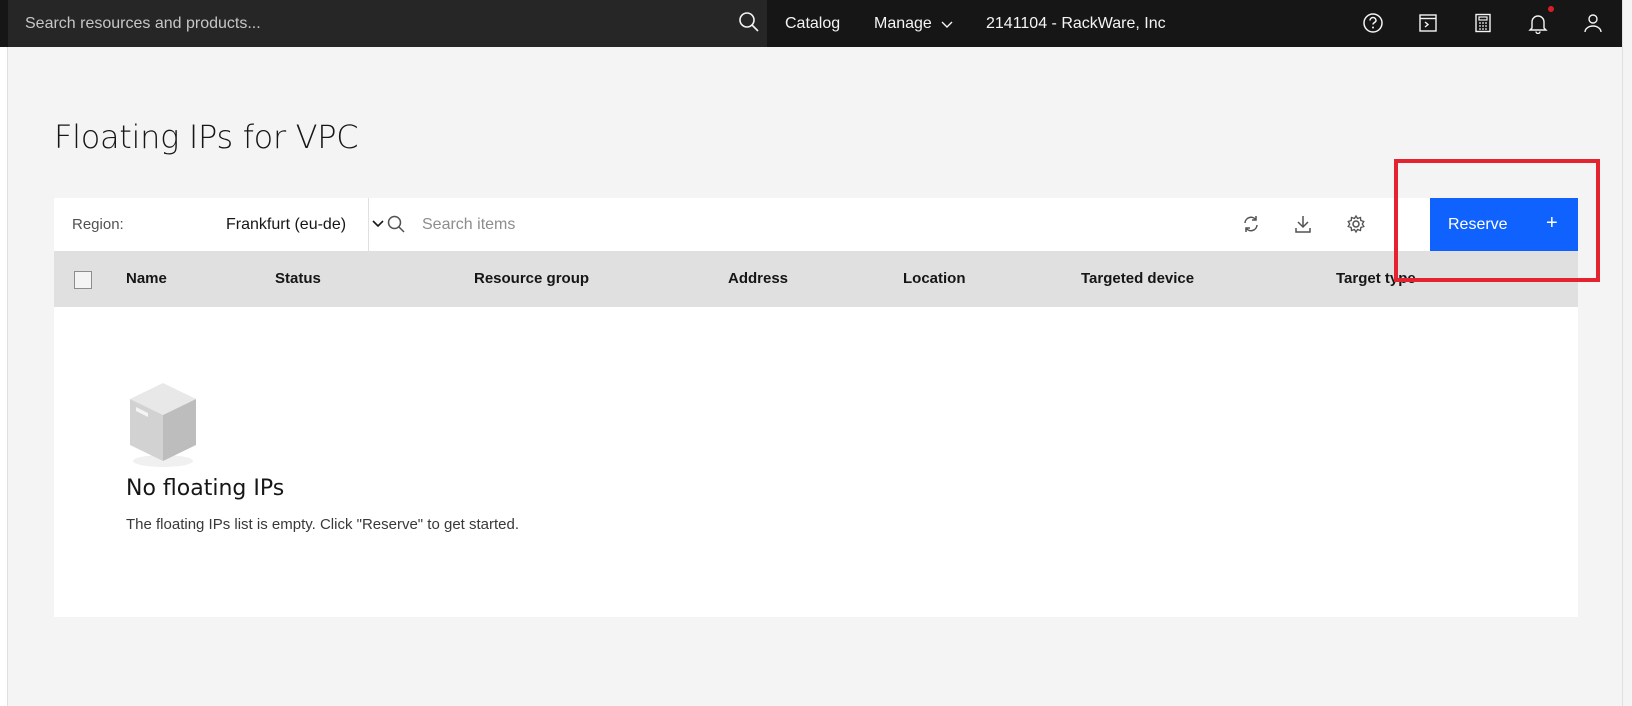 The width and height of the screenshot is (1632, 706). Describe the element at coordinates (1428, 23) in the screenshot. I see `terminal-icon` at that location.